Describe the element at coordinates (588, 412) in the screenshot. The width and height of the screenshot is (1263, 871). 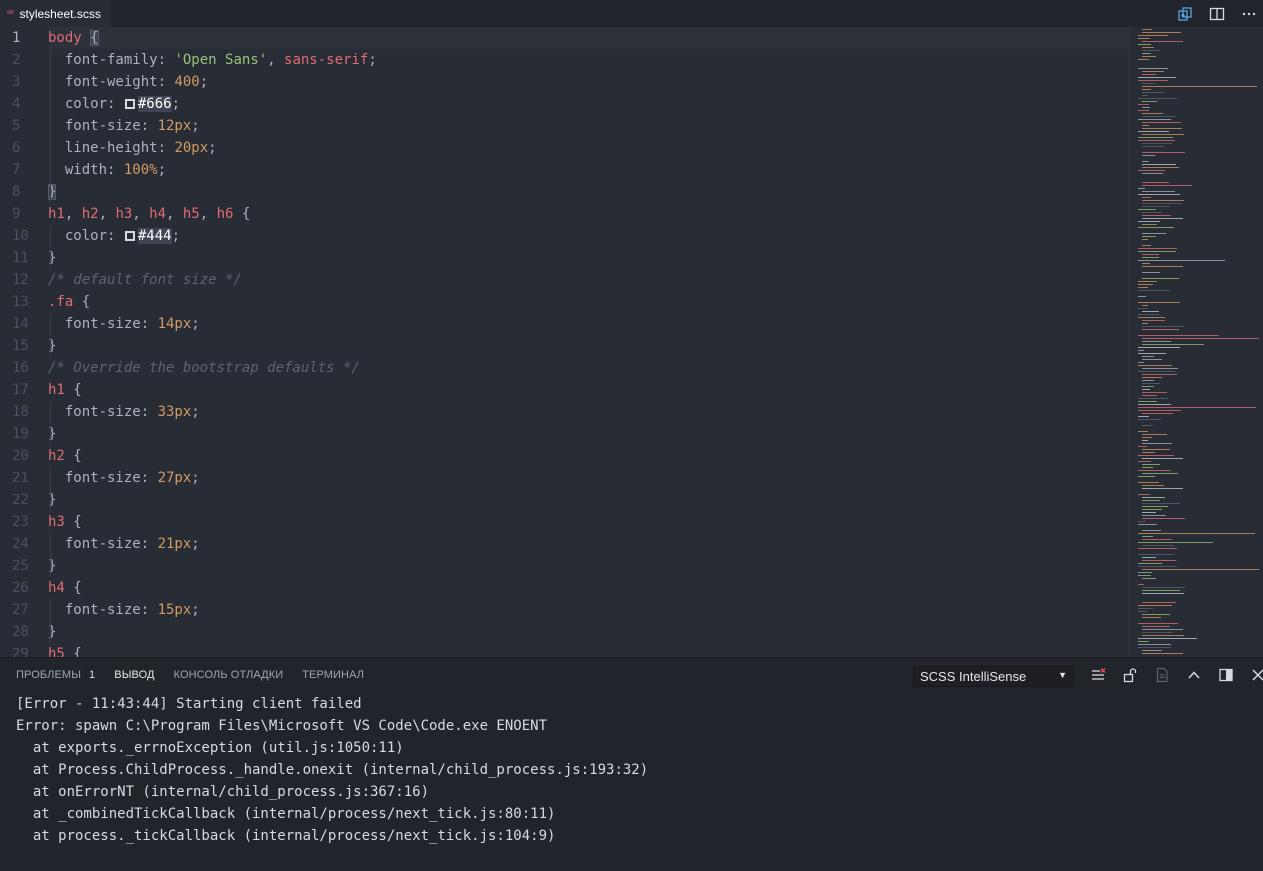
I see `code-line: font-size: 33px;` at that location.